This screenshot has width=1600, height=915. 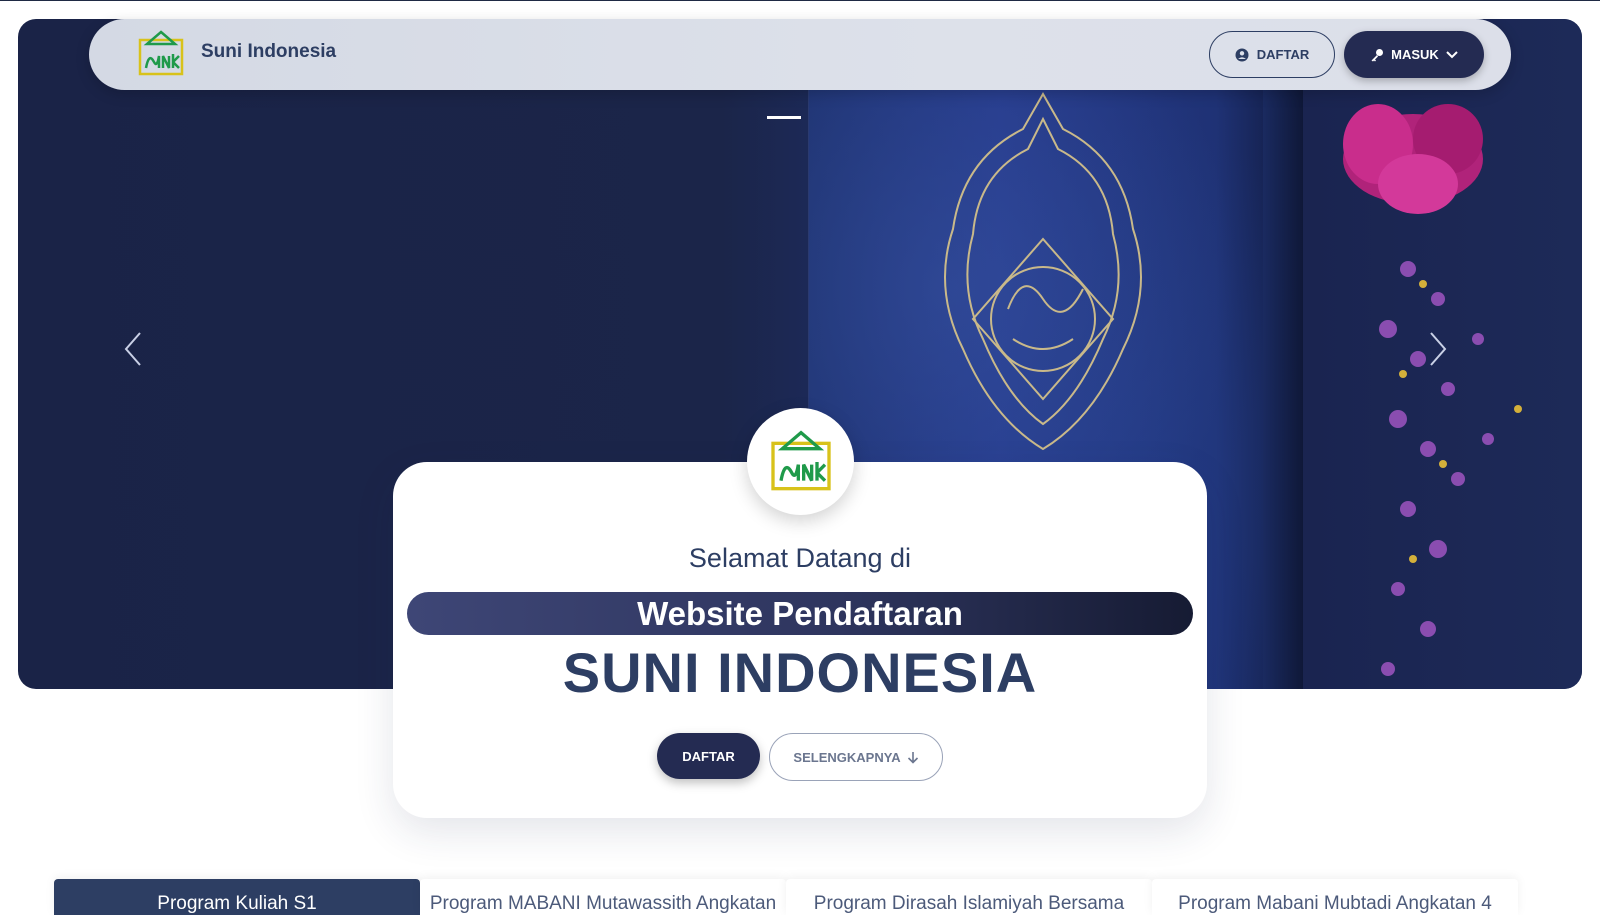 I want to click on key-icon, so click(x=1377, y=54).